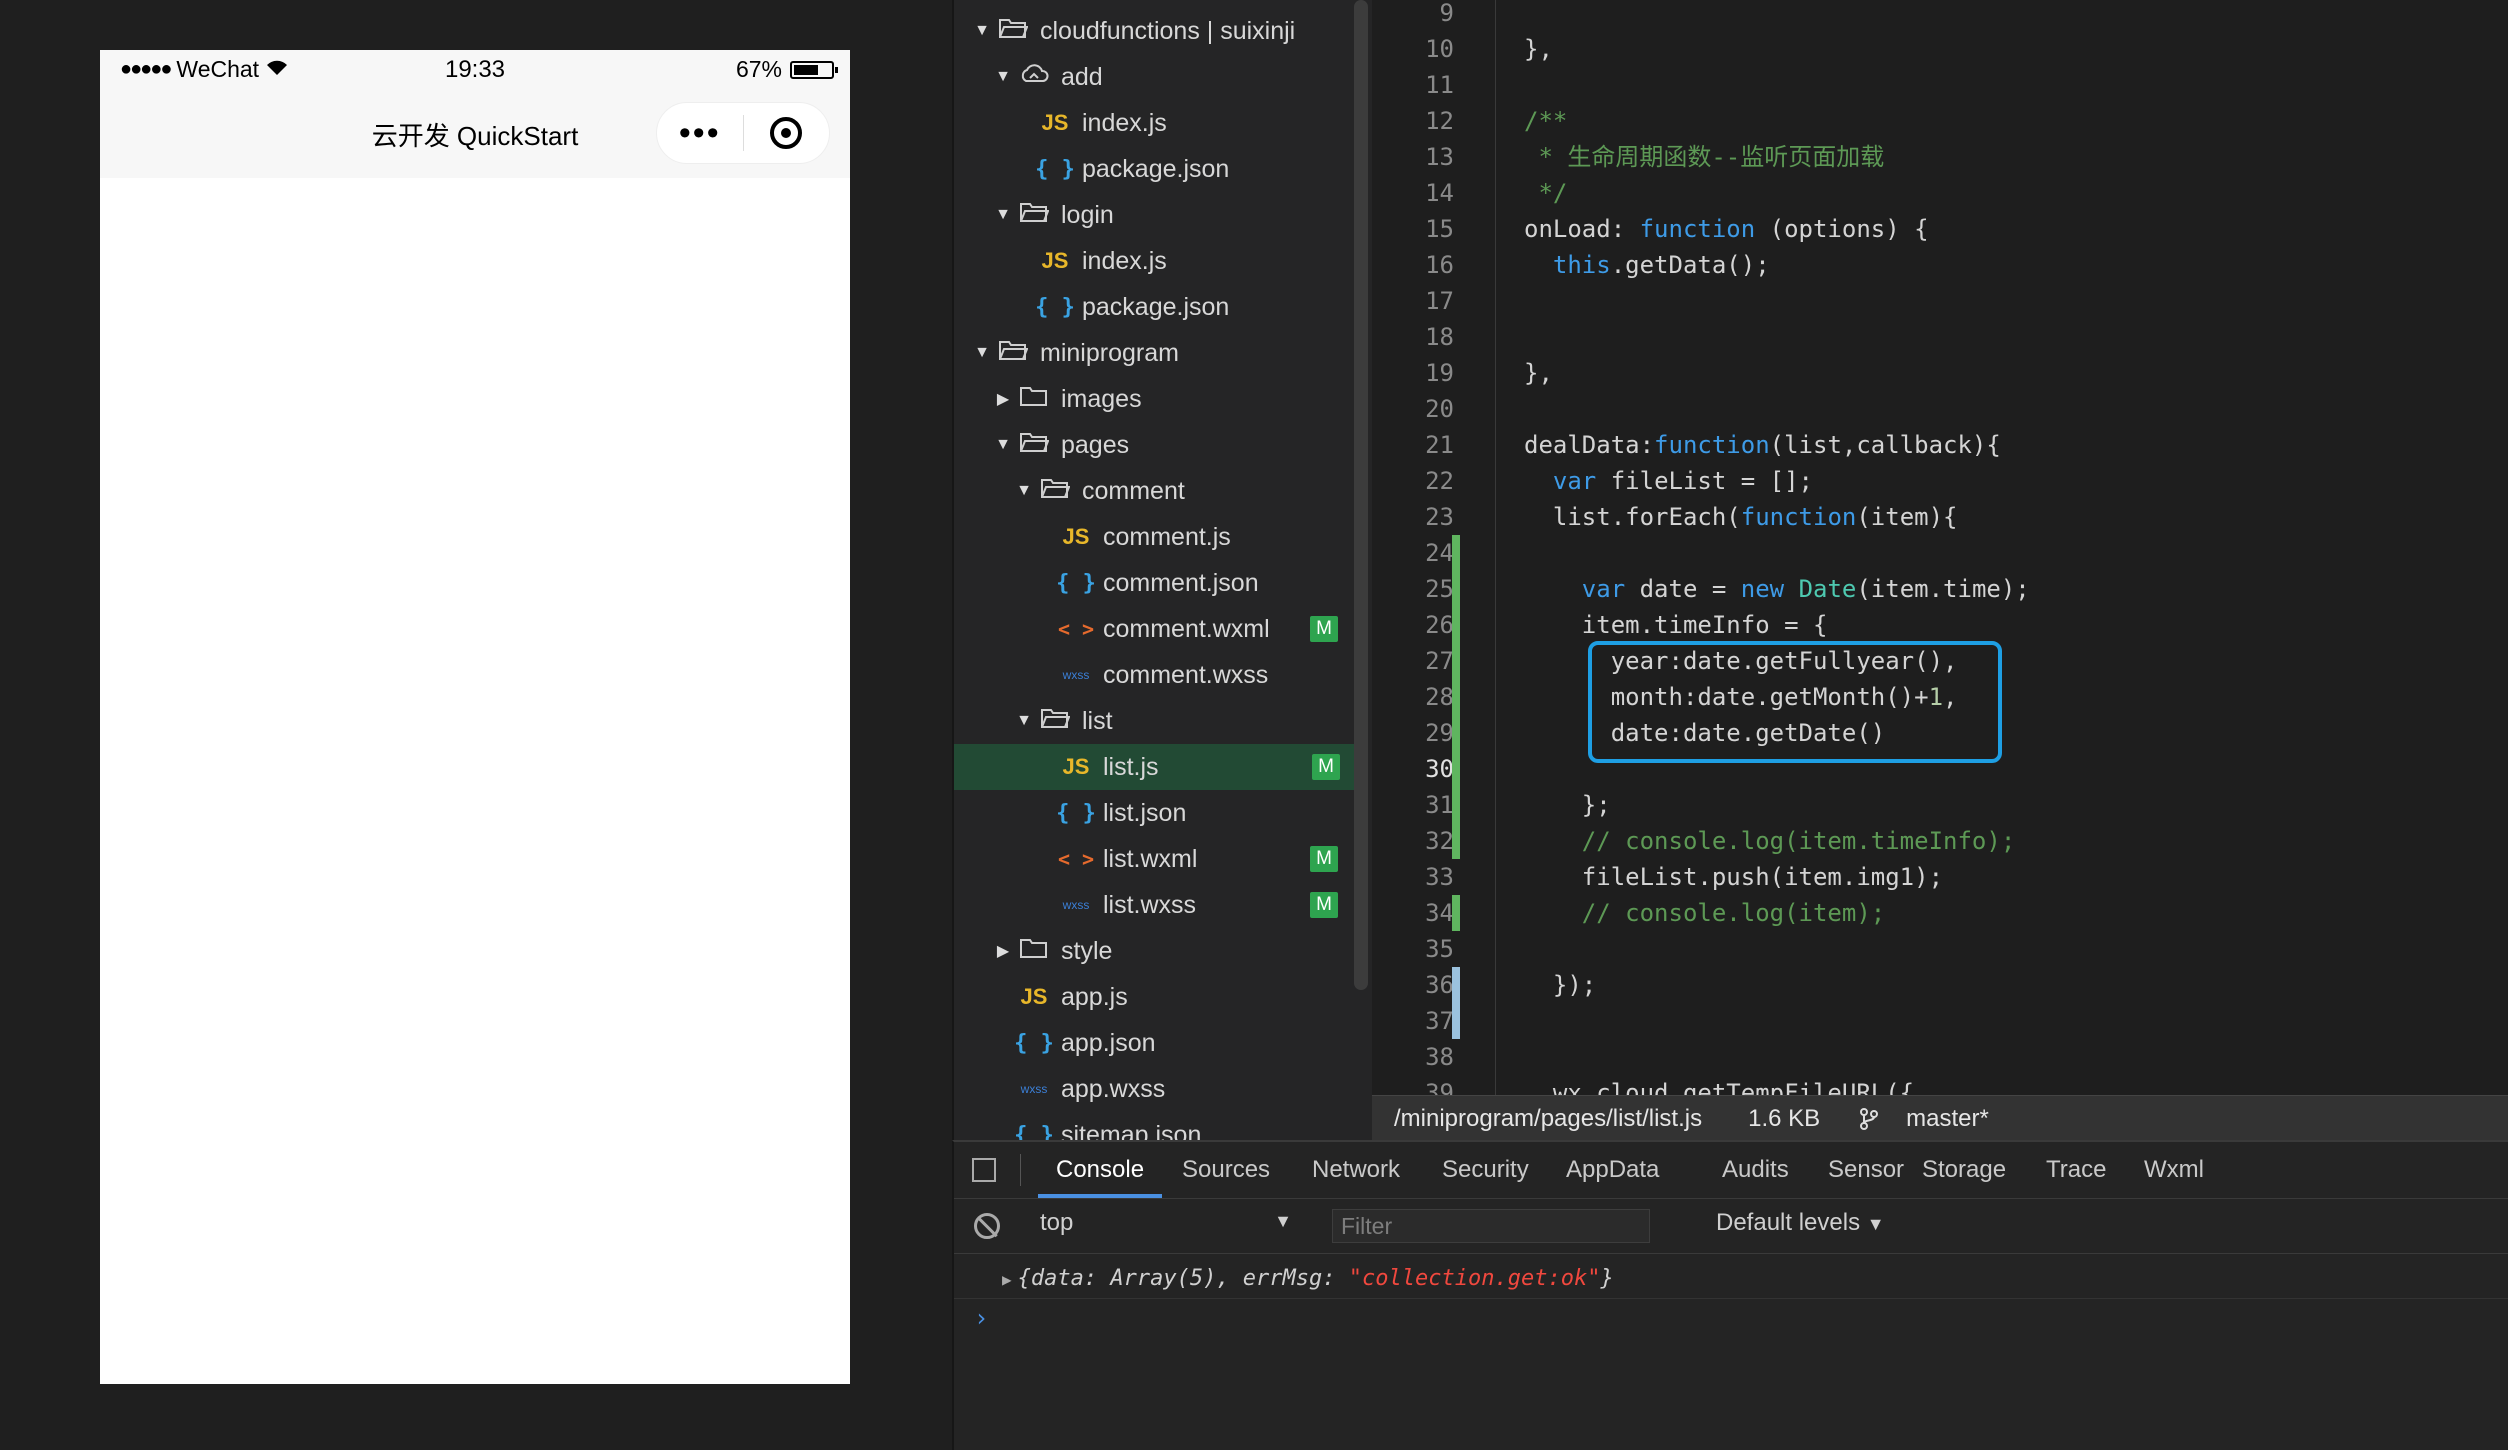 The width and height of the screenshot is (2508, 1450). I want to click on file-tree-label: comment, so click(1133, 490).